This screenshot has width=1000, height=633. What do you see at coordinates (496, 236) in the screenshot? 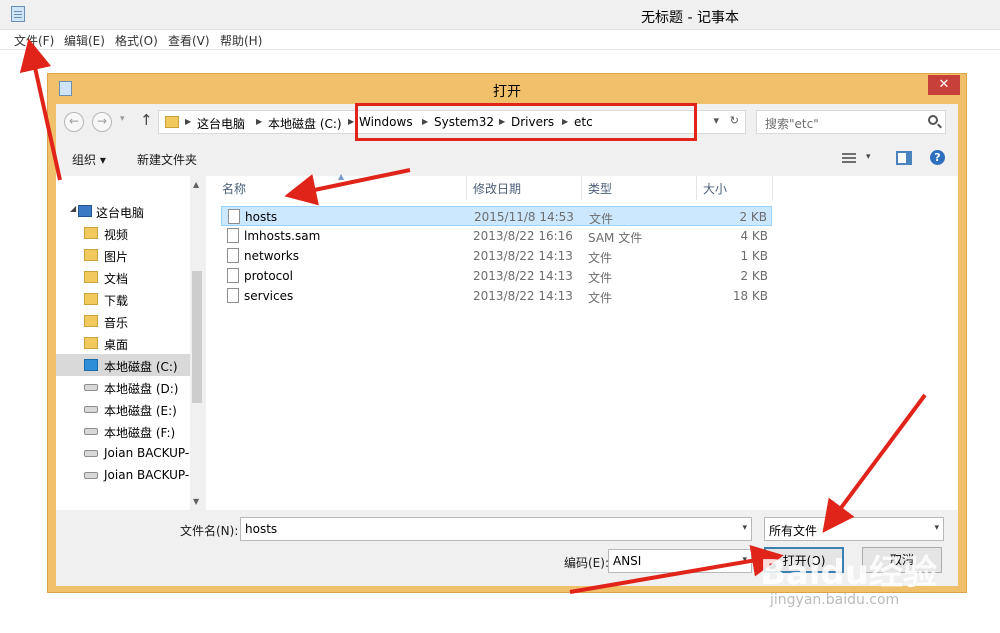
I see `file-row-lmhosts: lmhosts.sam 2013/8/22 16:16 SAM 文件 4 KB` at bounding box center [496, 236].